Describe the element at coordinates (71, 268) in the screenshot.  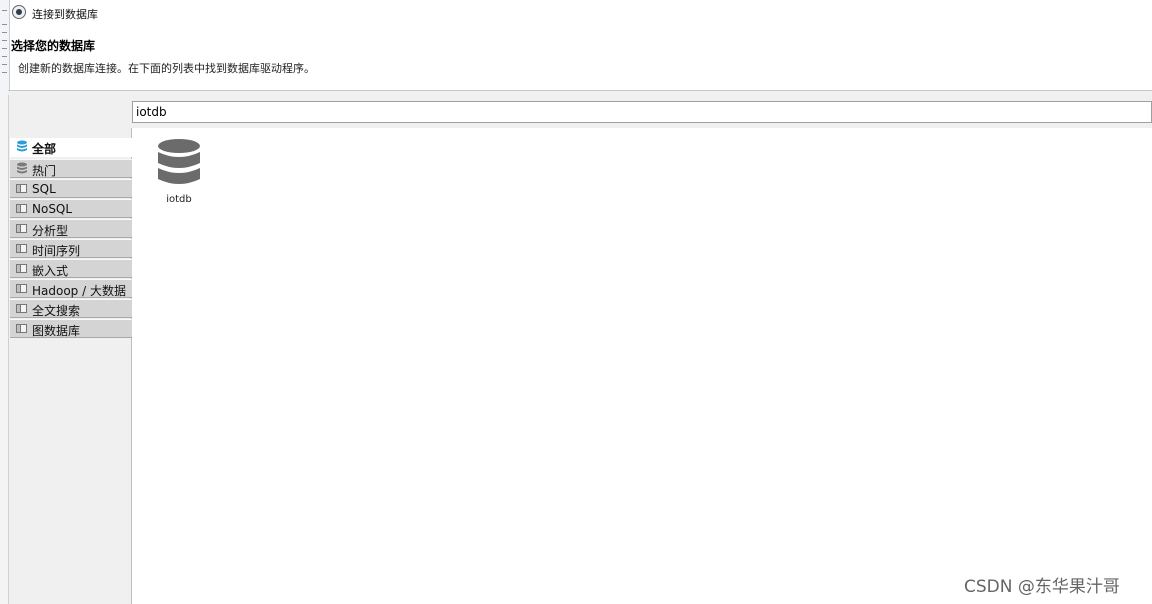
I see `category-item-embedded: 嵌入式` at that location.